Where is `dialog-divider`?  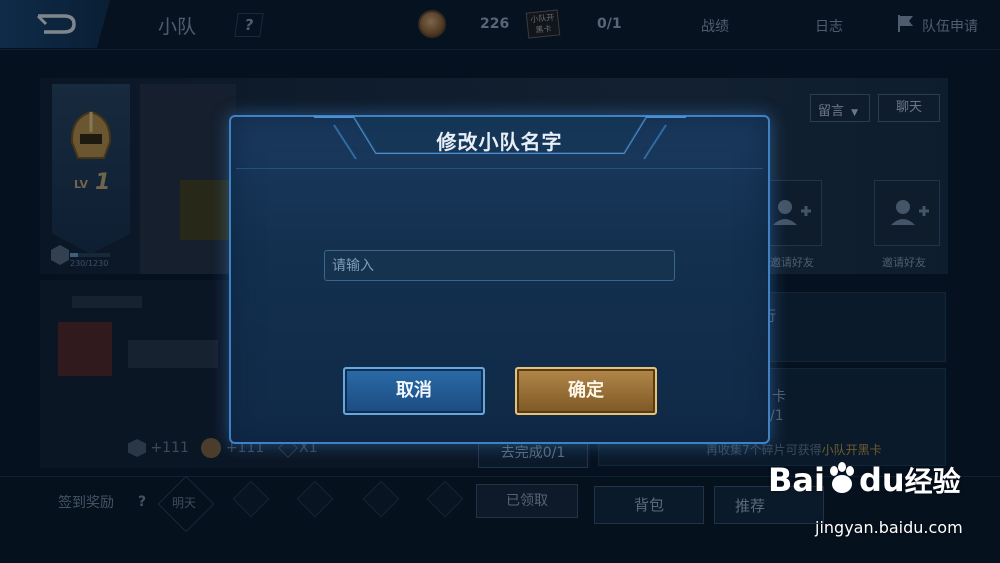
dialog-divider is located at coordinates (499, 168).